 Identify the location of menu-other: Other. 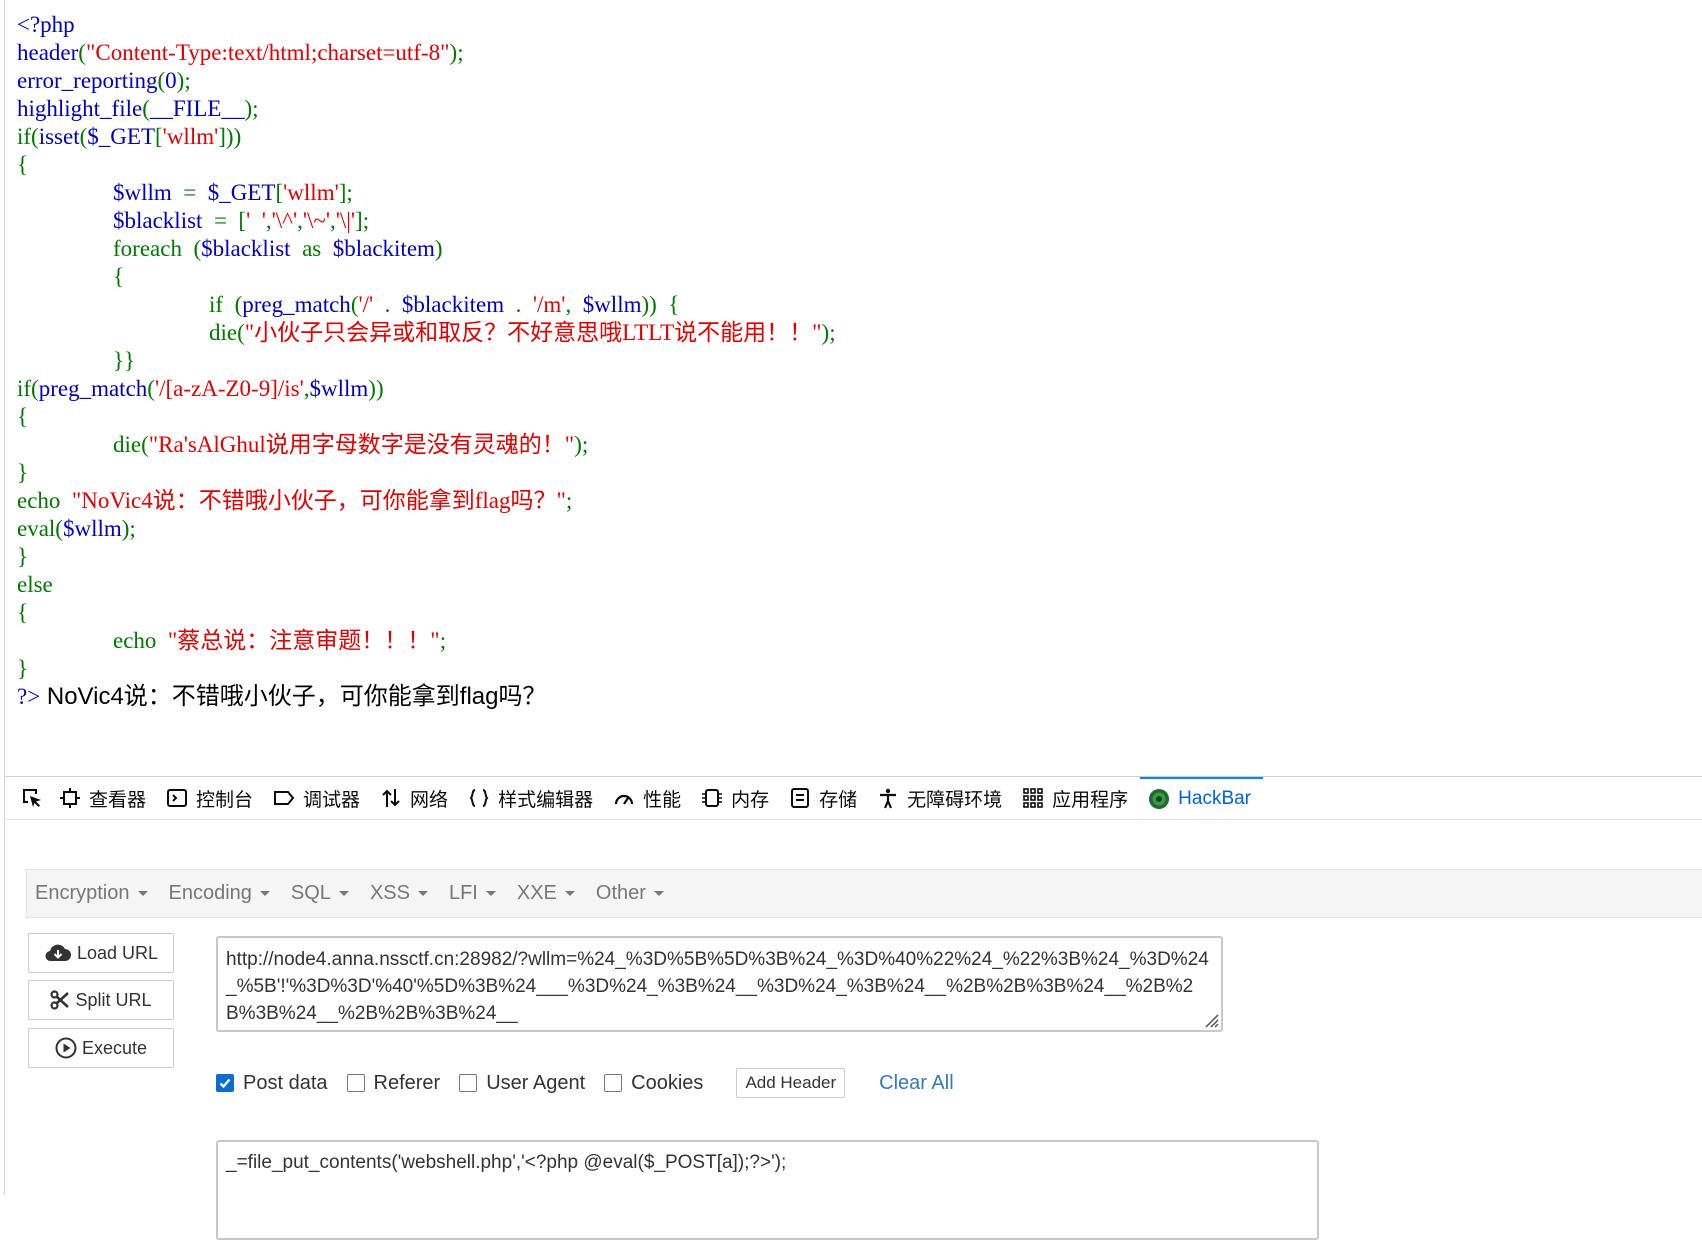
(632, 893).